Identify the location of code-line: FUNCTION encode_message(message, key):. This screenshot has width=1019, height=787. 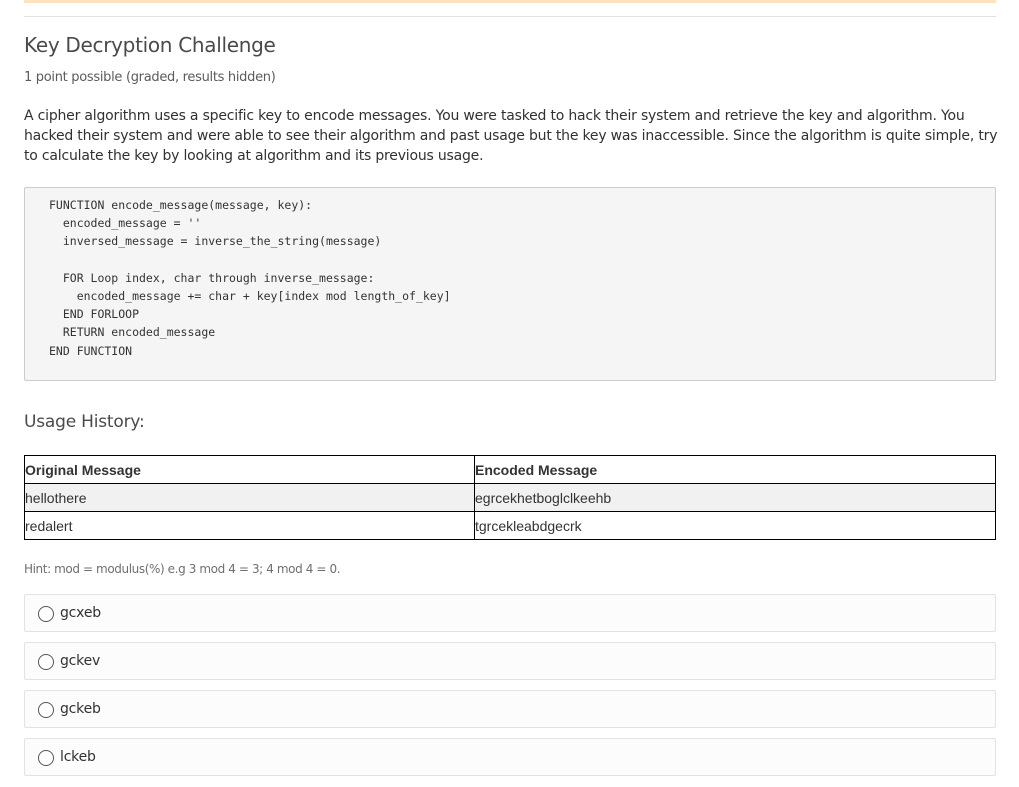
(181, 205).